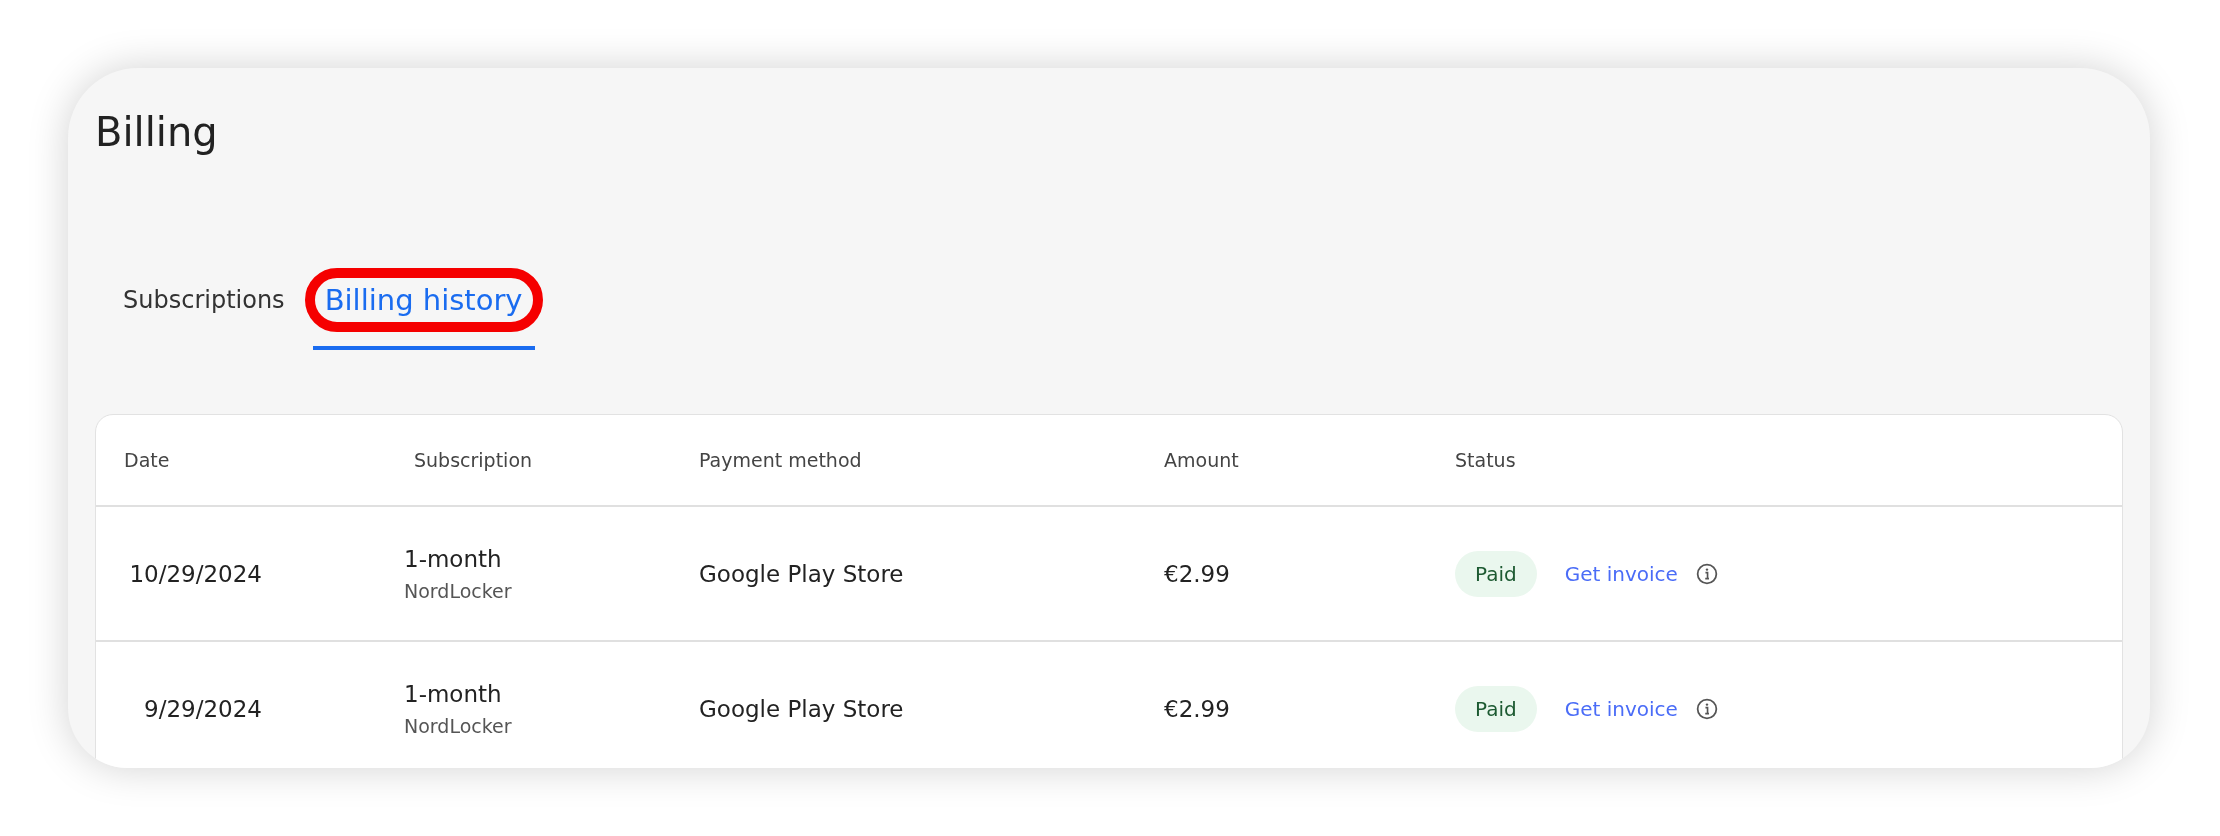 This screenshot has width=2220, height=836. Describe the element at coordinates (781, 460) in the screenshot. I see `column-header: Payment method` at that location.